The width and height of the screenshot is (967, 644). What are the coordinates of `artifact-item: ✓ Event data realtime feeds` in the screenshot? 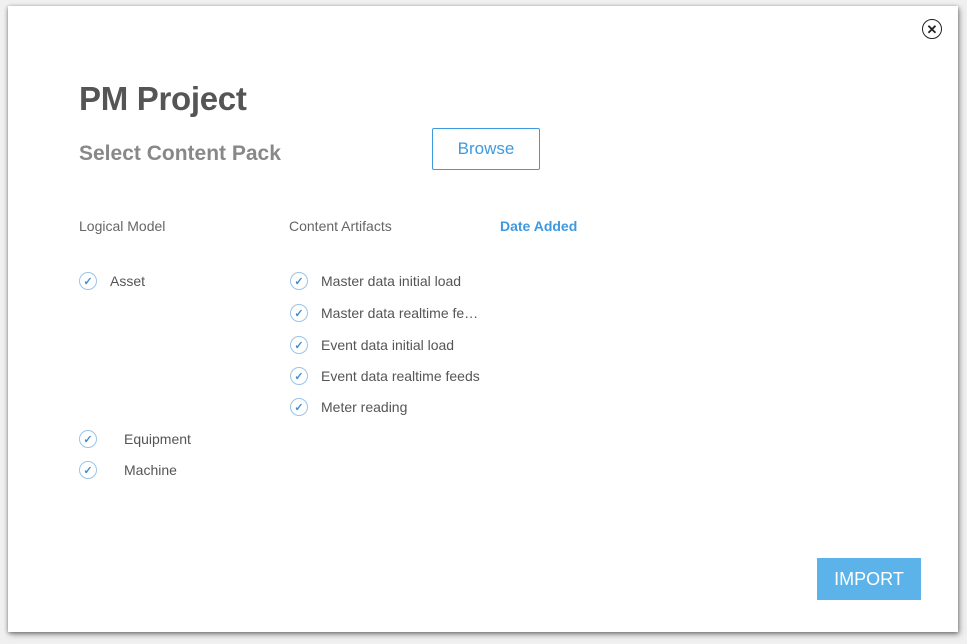 It's located at (385, 376).